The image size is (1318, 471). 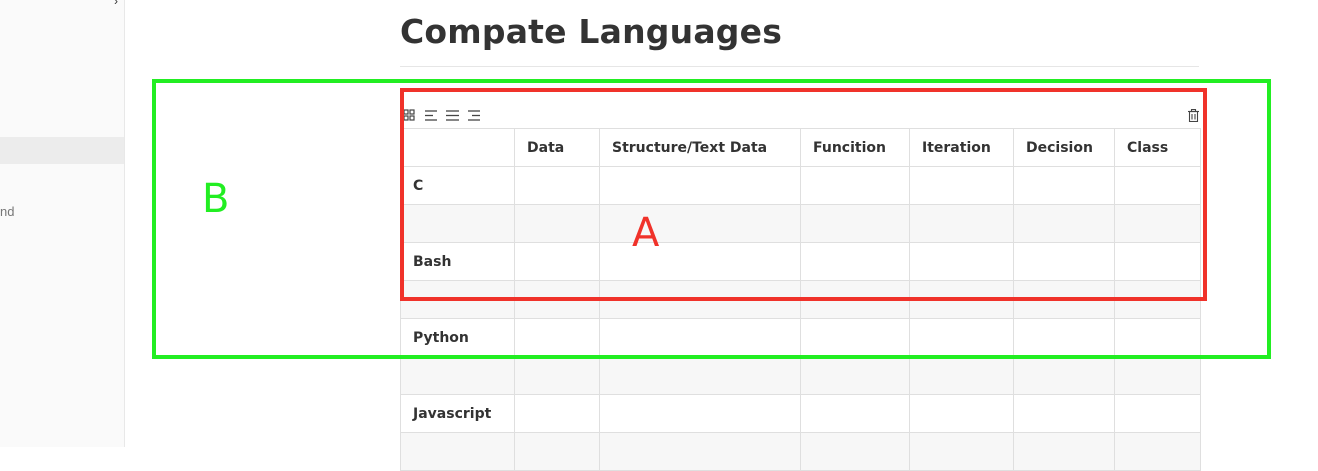 I want to click on annotation-label-b: B, so click(x=216, y=199).